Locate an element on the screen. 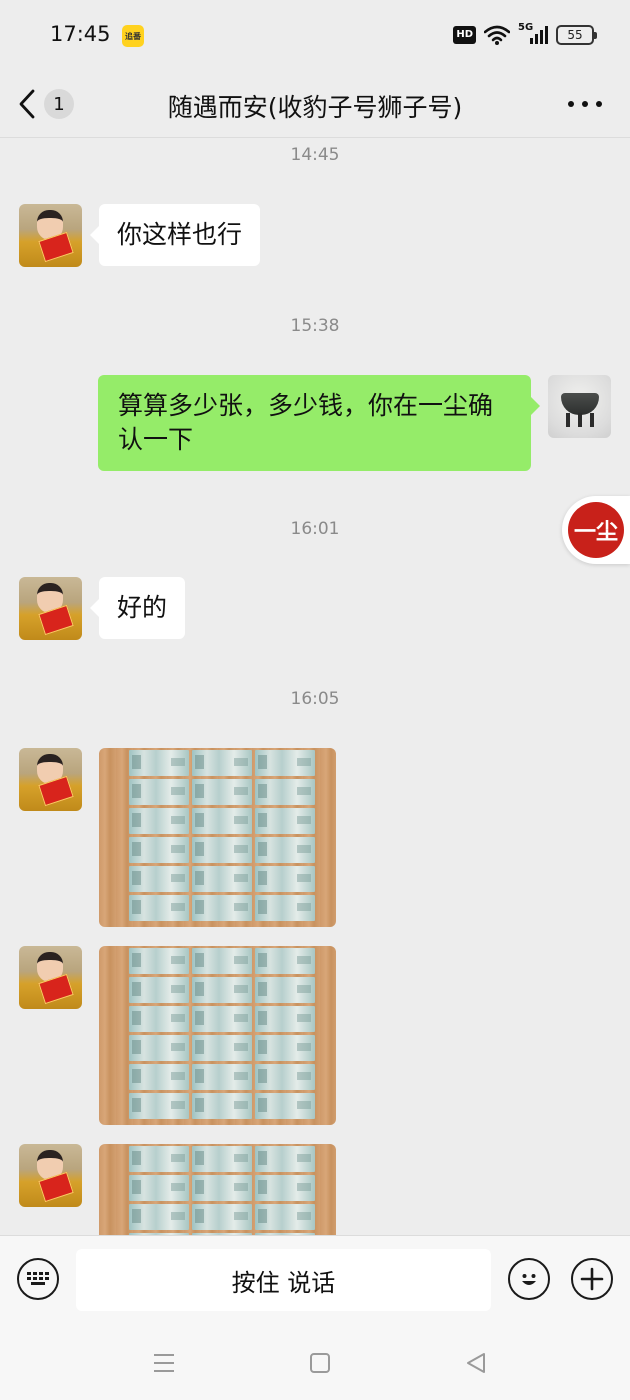  incoming-message: 你这样也行 is located at coordinates (175, 235).